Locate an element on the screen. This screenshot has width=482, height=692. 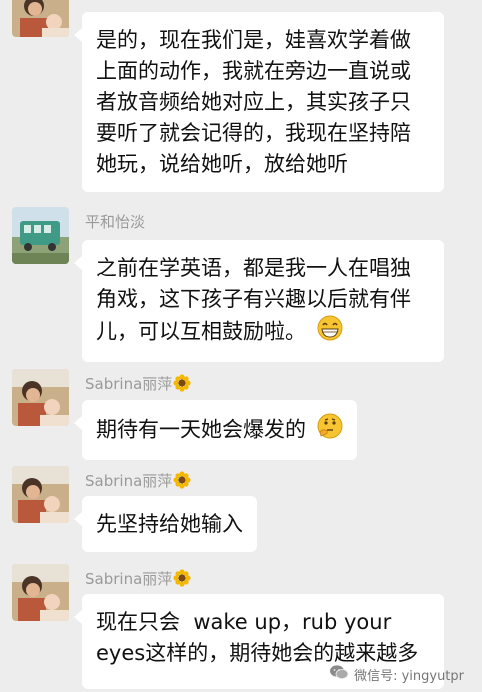
message-line: 之前在学英语，都是我一人在唱独 is located at coordinates (253, 268).